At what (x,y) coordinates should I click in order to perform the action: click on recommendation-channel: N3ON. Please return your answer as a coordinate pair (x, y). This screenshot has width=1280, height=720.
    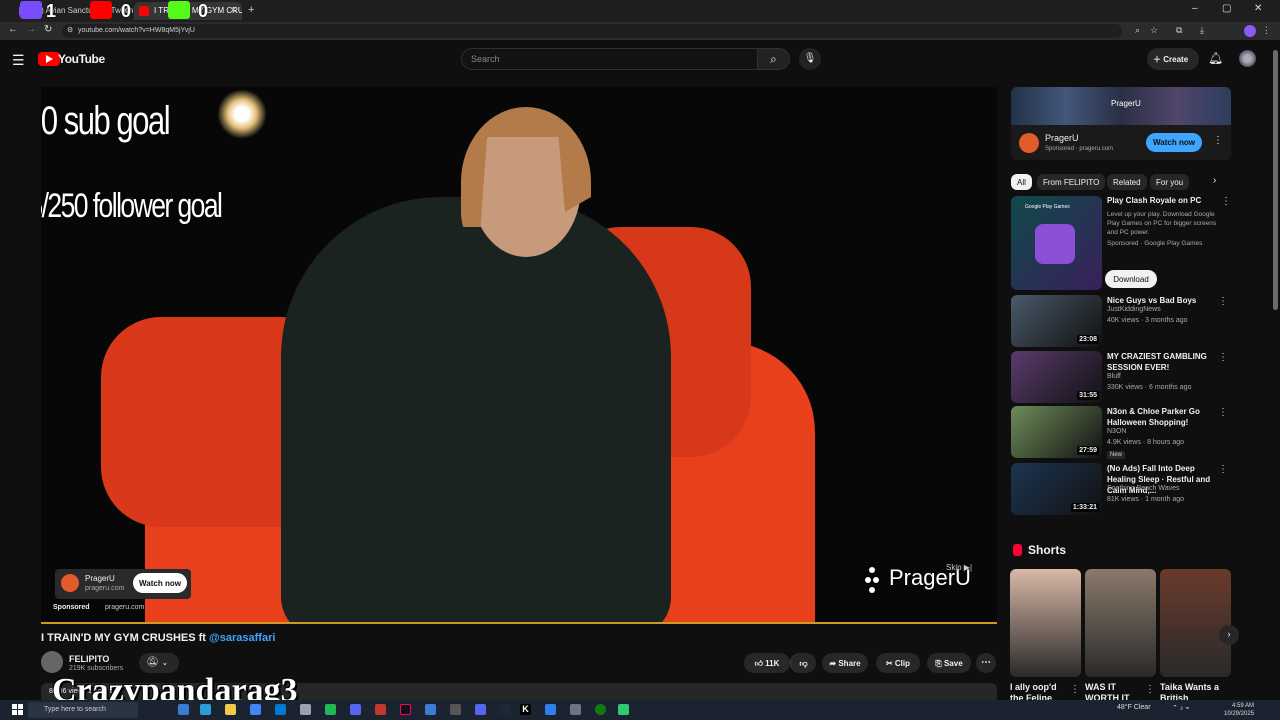
    Looking at the image, I should click on (1116, 431).